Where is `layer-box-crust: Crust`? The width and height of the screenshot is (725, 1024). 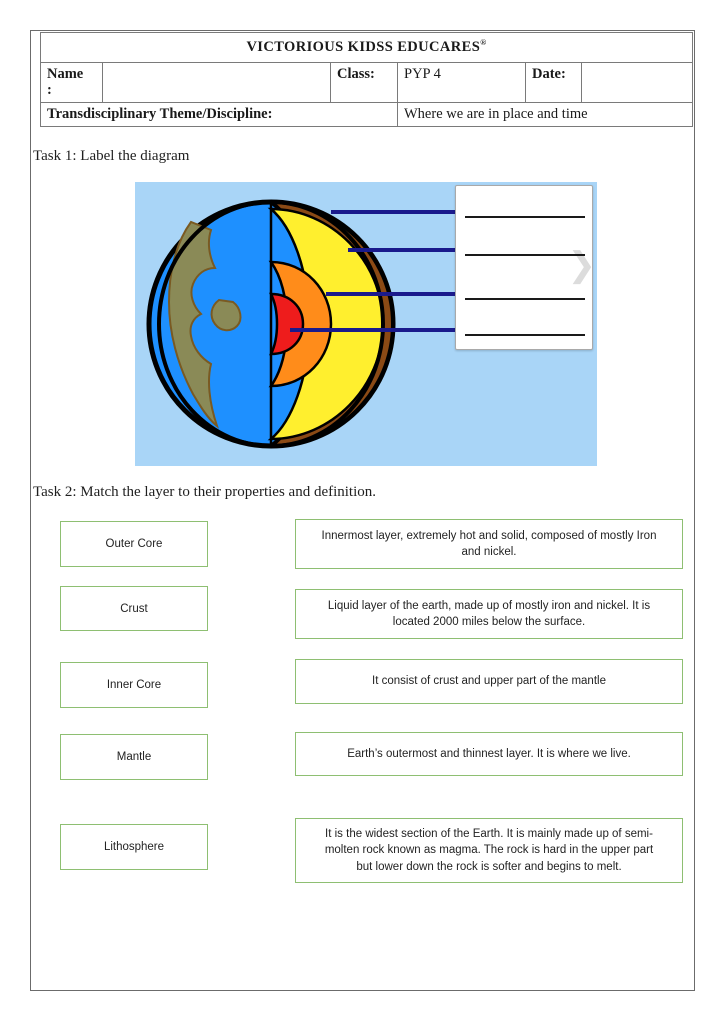 layer-box-crust: Crust is located at coordinates (134, 608).